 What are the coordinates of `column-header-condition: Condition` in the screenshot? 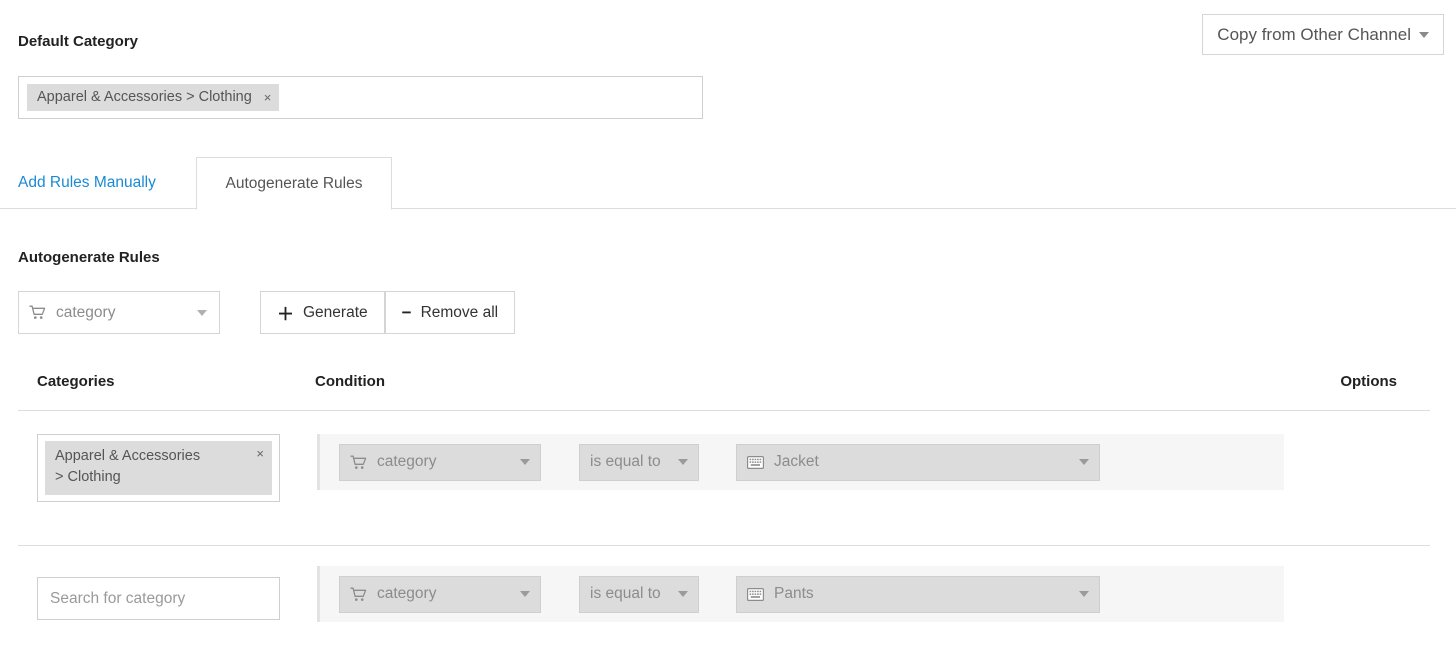 It's located at (350, 381).